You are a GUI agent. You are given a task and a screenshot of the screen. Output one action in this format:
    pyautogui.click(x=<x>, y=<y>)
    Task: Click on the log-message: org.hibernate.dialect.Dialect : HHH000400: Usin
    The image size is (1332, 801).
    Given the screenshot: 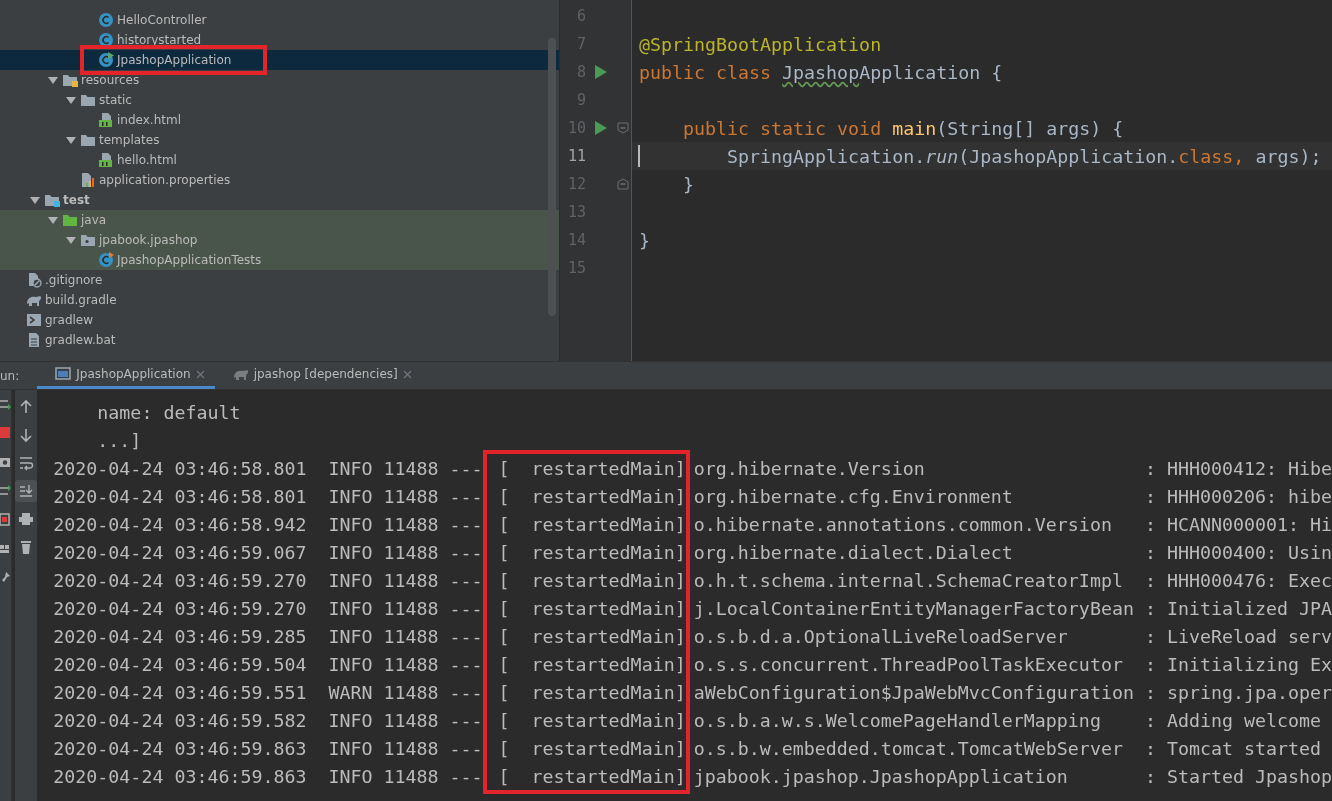 What is the action you would take?
    pyautogui.click(x=1012, y=552)
    